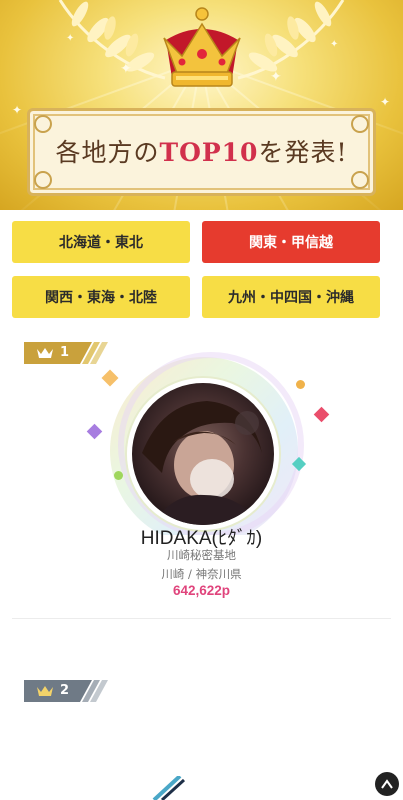 The width and height of the screenshot is (403, 800). Describe the element at coordinates (291, 297) in the screenshot. I see `region-button-kyushu-chushikoku-okinawa: 九州・中四国・沖縄` at that location.